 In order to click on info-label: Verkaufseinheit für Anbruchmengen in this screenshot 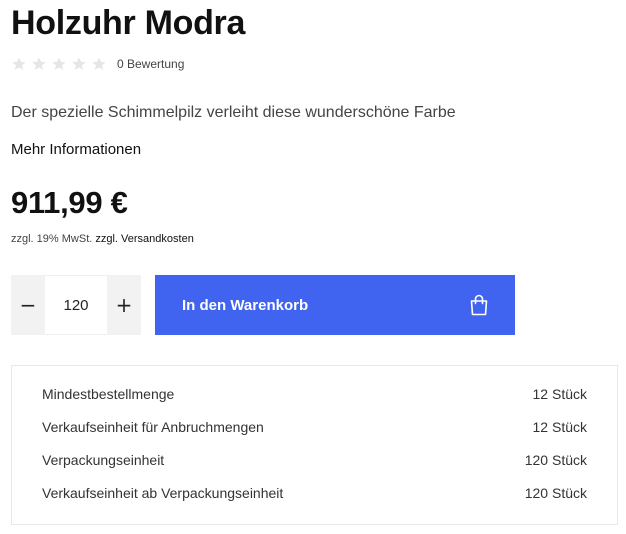, I will do `click(153, 427)`.